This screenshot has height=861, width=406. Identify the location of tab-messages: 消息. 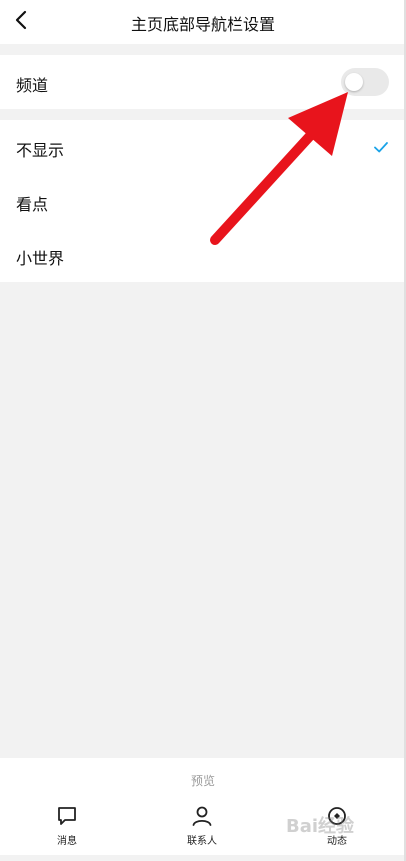
(67, 826).